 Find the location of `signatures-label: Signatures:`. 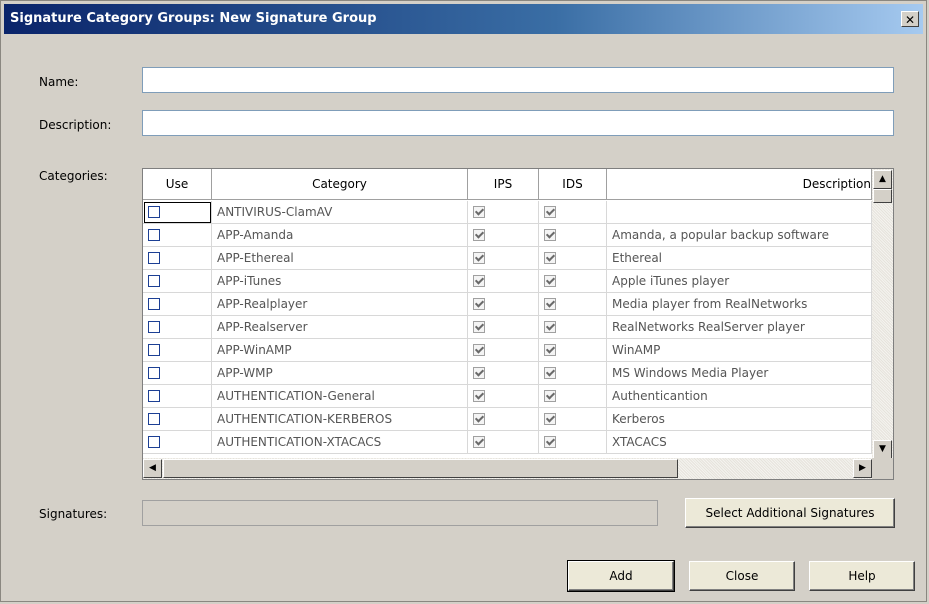

signatures-label: Signatures: is located at coordinates (73, 514).